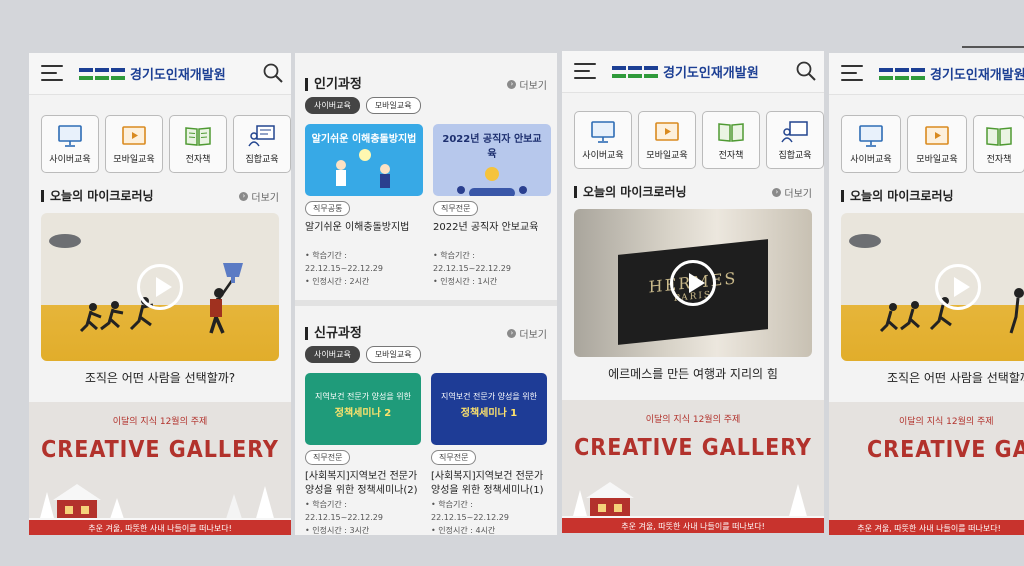  What do you see at coordinates (333, 333) in the screenshot?
I see `new-courses-title: 신규과정` at bounding box center [333, 333].